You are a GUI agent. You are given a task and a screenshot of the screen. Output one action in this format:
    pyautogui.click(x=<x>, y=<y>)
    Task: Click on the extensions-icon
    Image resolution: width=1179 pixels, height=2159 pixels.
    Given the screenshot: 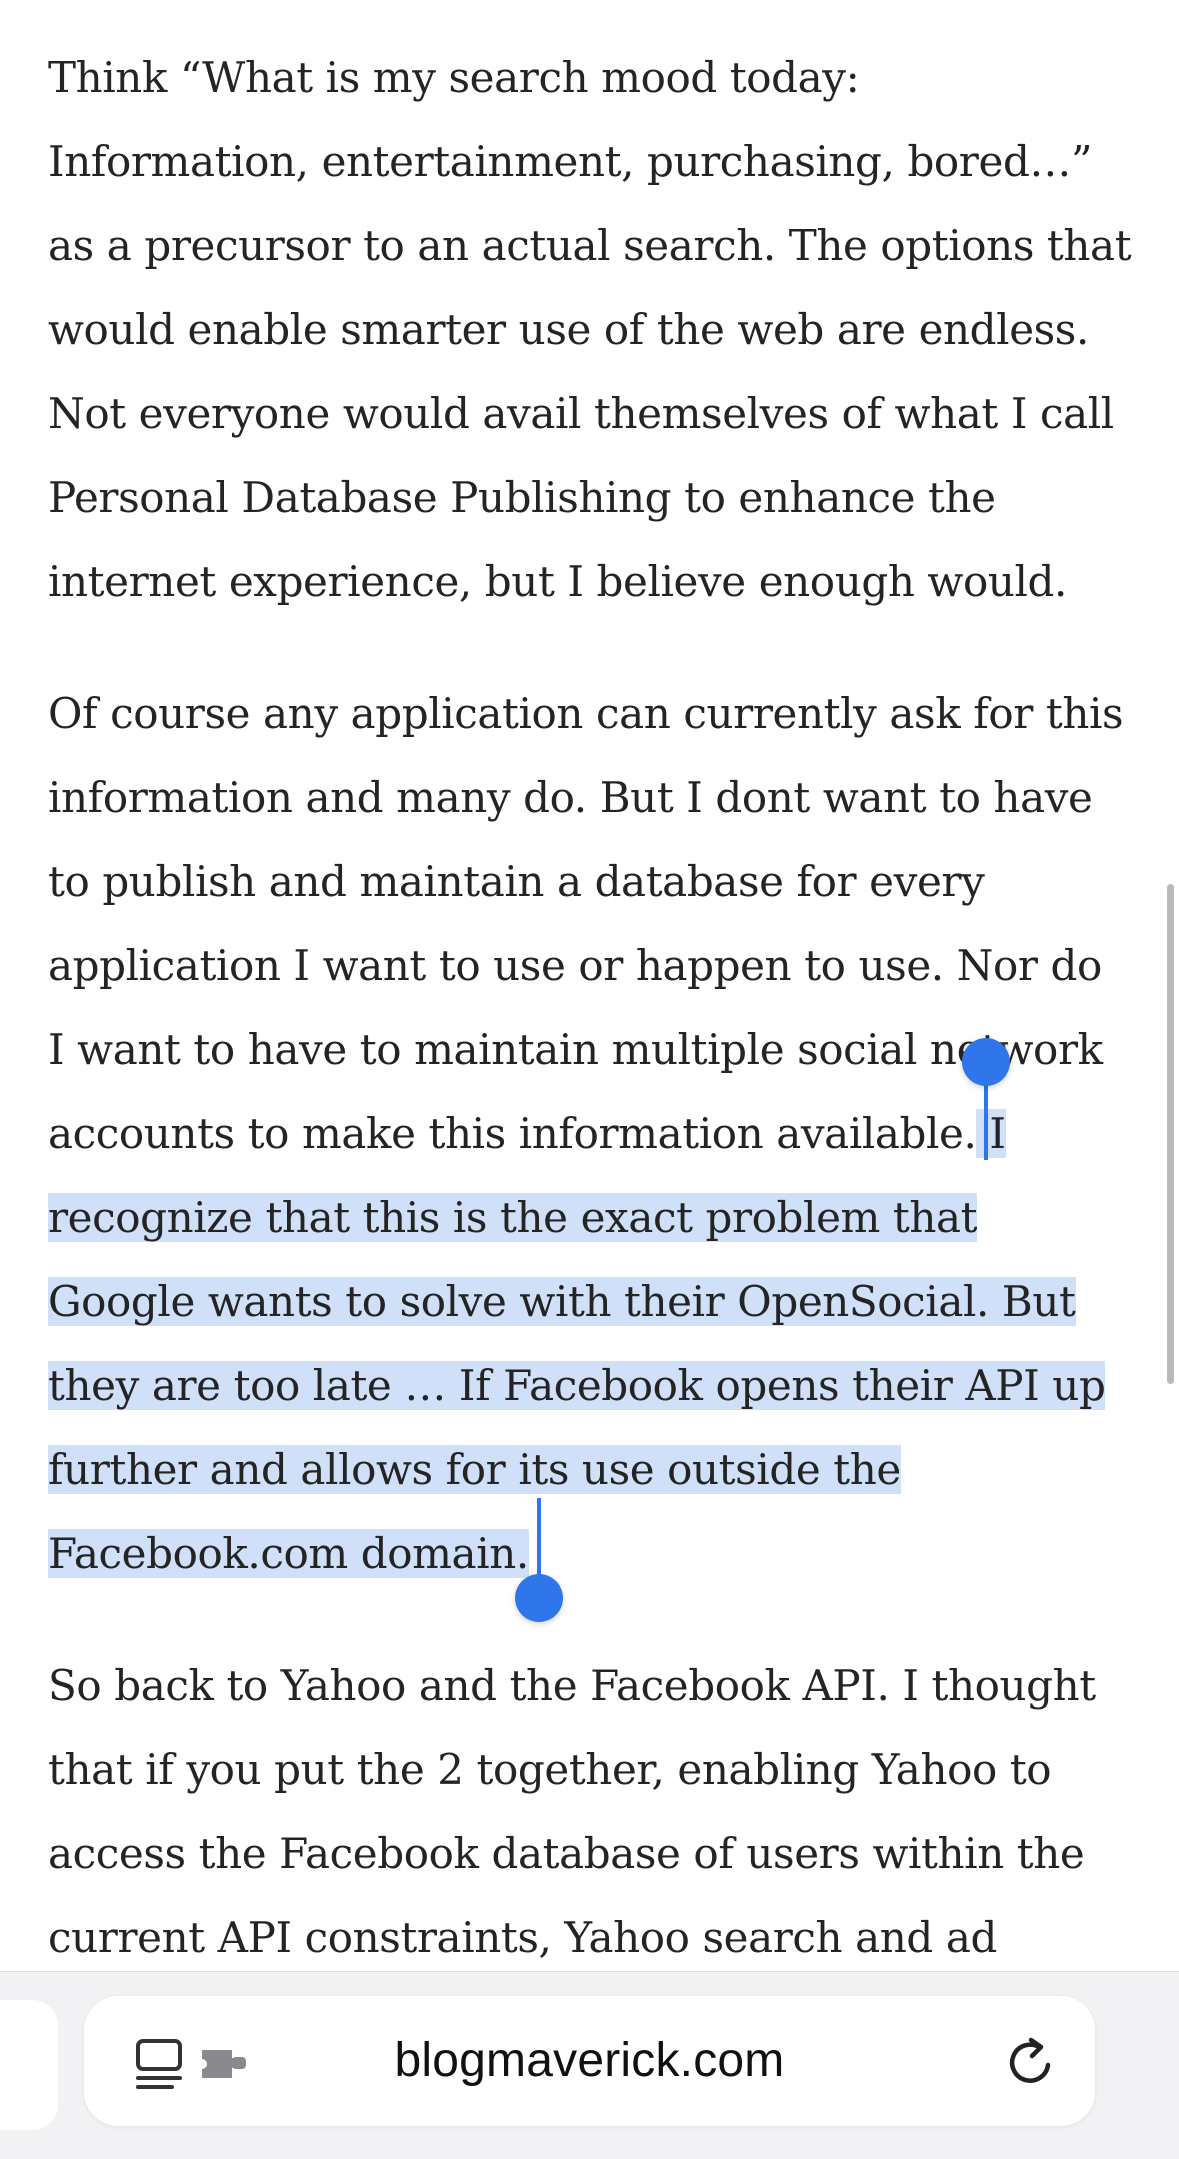 What is the action you would take?
    pyautogui.click(x=224, y=2064)
    